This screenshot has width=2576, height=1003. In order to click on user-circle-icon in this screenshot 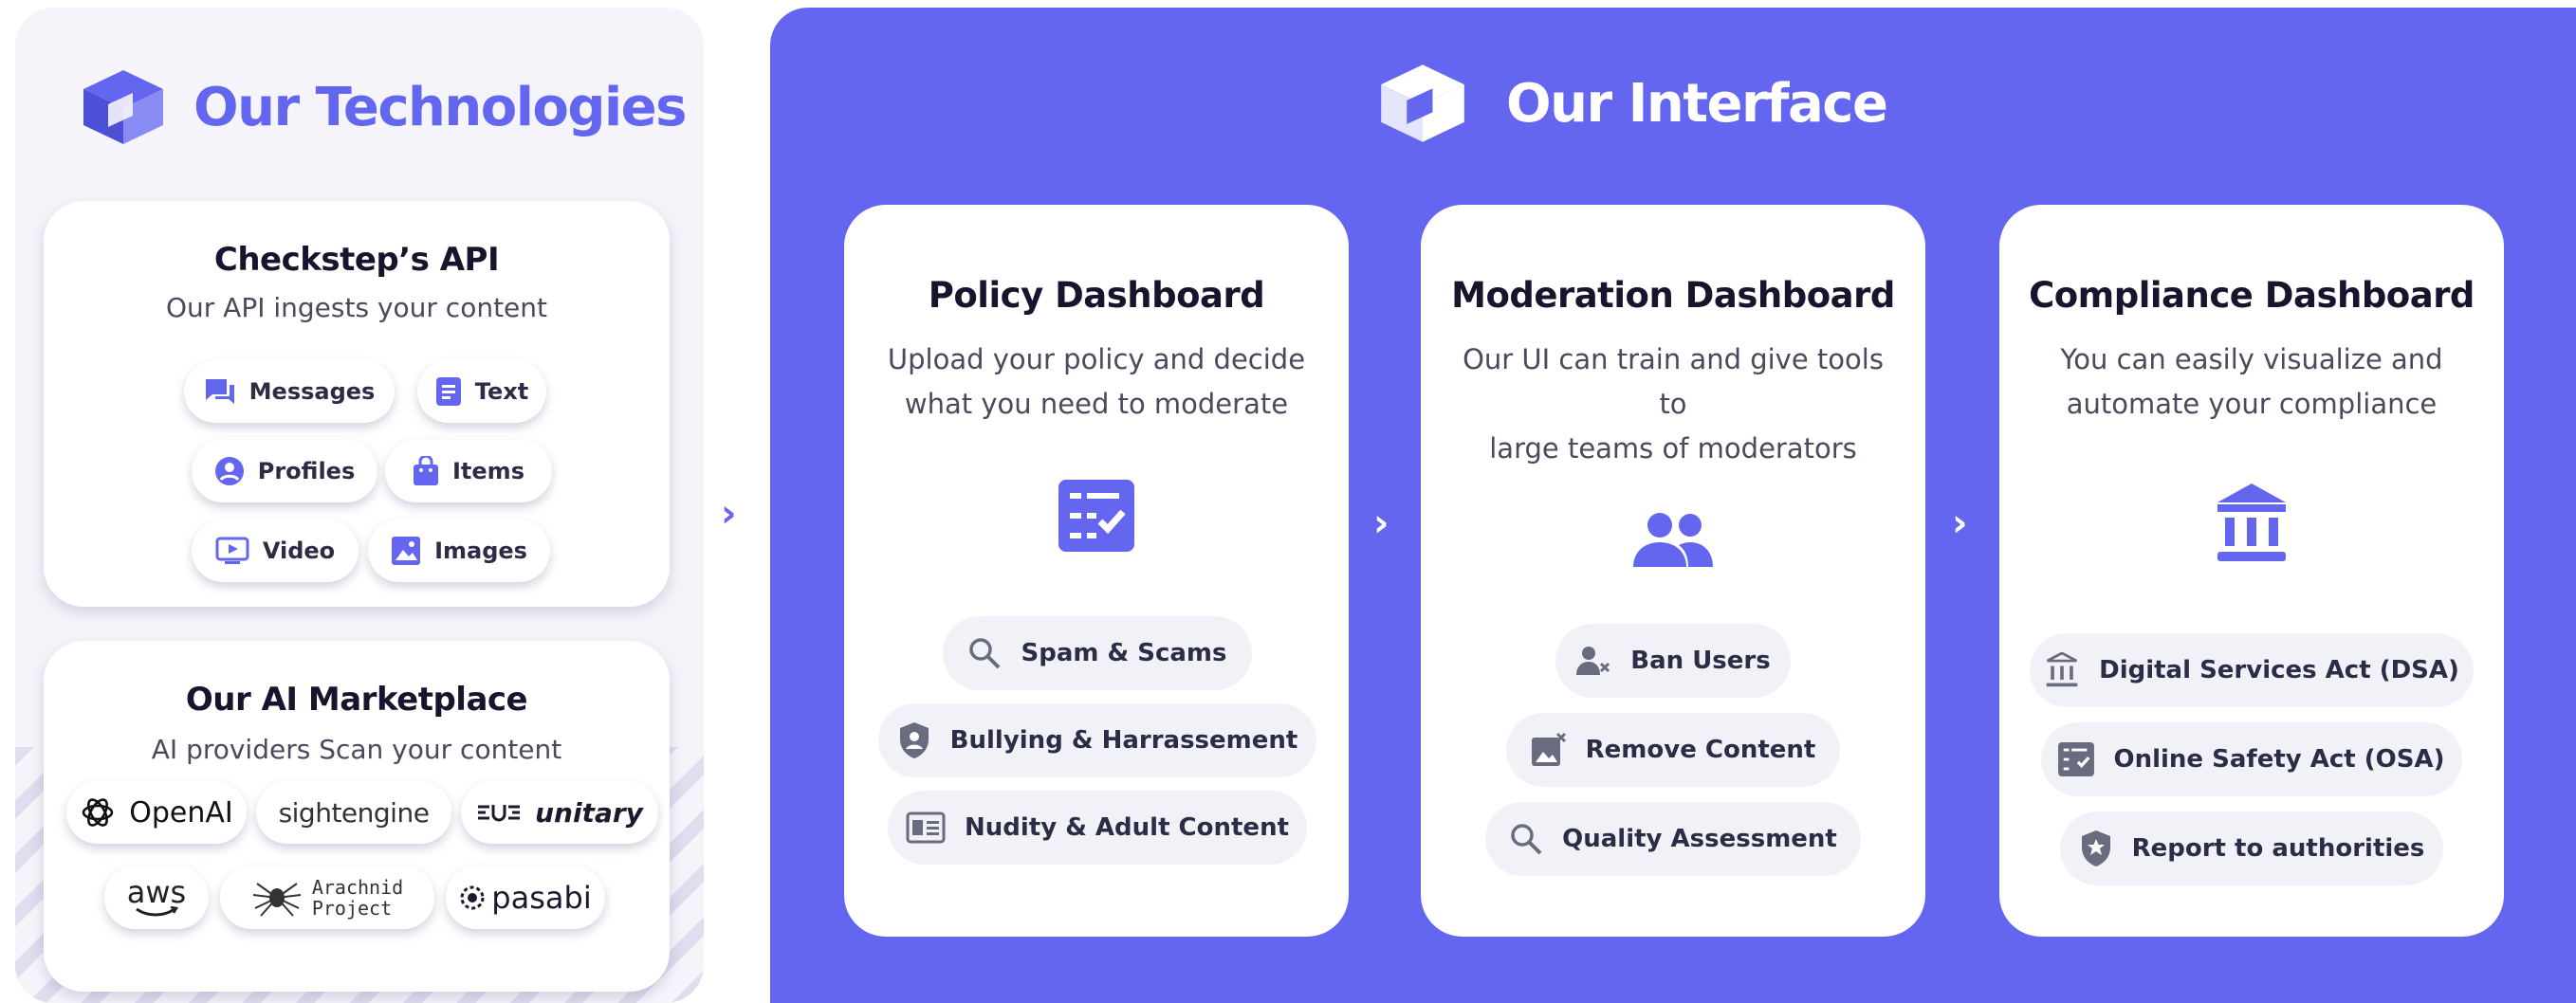, I will do `click(229, 471)`.